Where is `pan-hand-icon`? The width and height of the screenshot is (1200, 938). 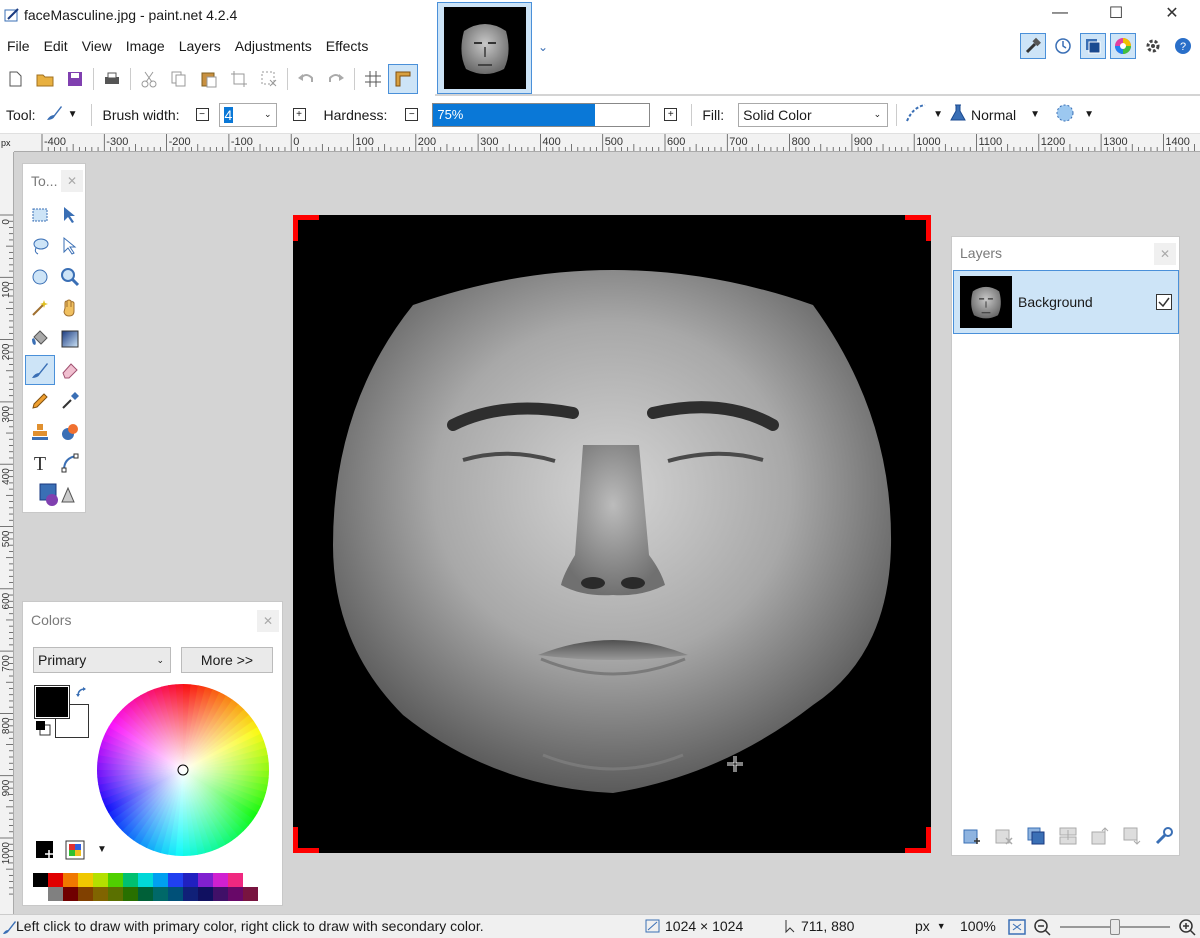
pan-hand-icon is located at coordinates (70, 308).